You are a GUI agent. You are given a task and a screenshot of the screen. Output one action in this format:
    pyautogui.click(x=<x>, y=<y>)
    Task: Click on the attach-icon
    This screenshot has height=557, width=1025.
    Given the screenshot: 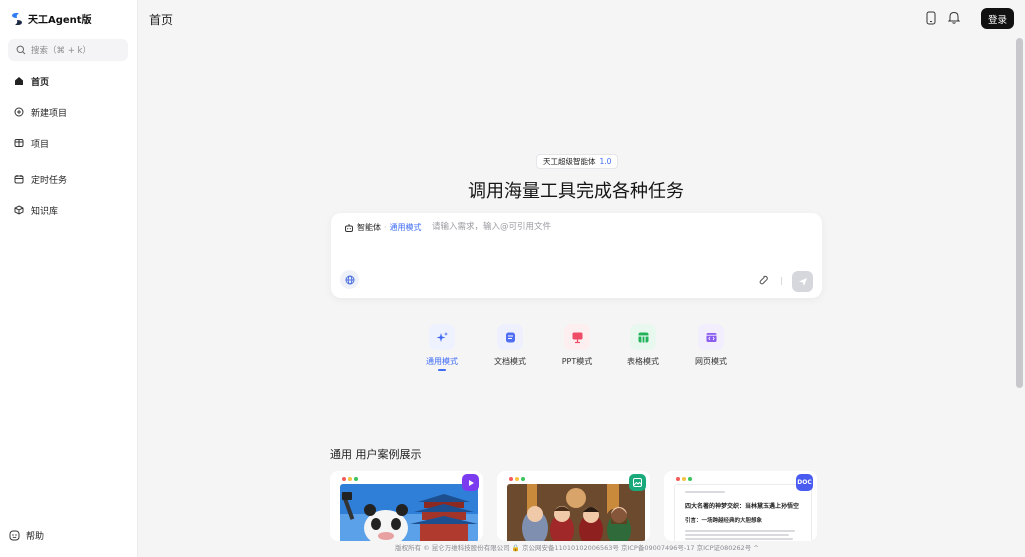 What is the action you would take?
    pyautogui.click(x=763, y=280)
    